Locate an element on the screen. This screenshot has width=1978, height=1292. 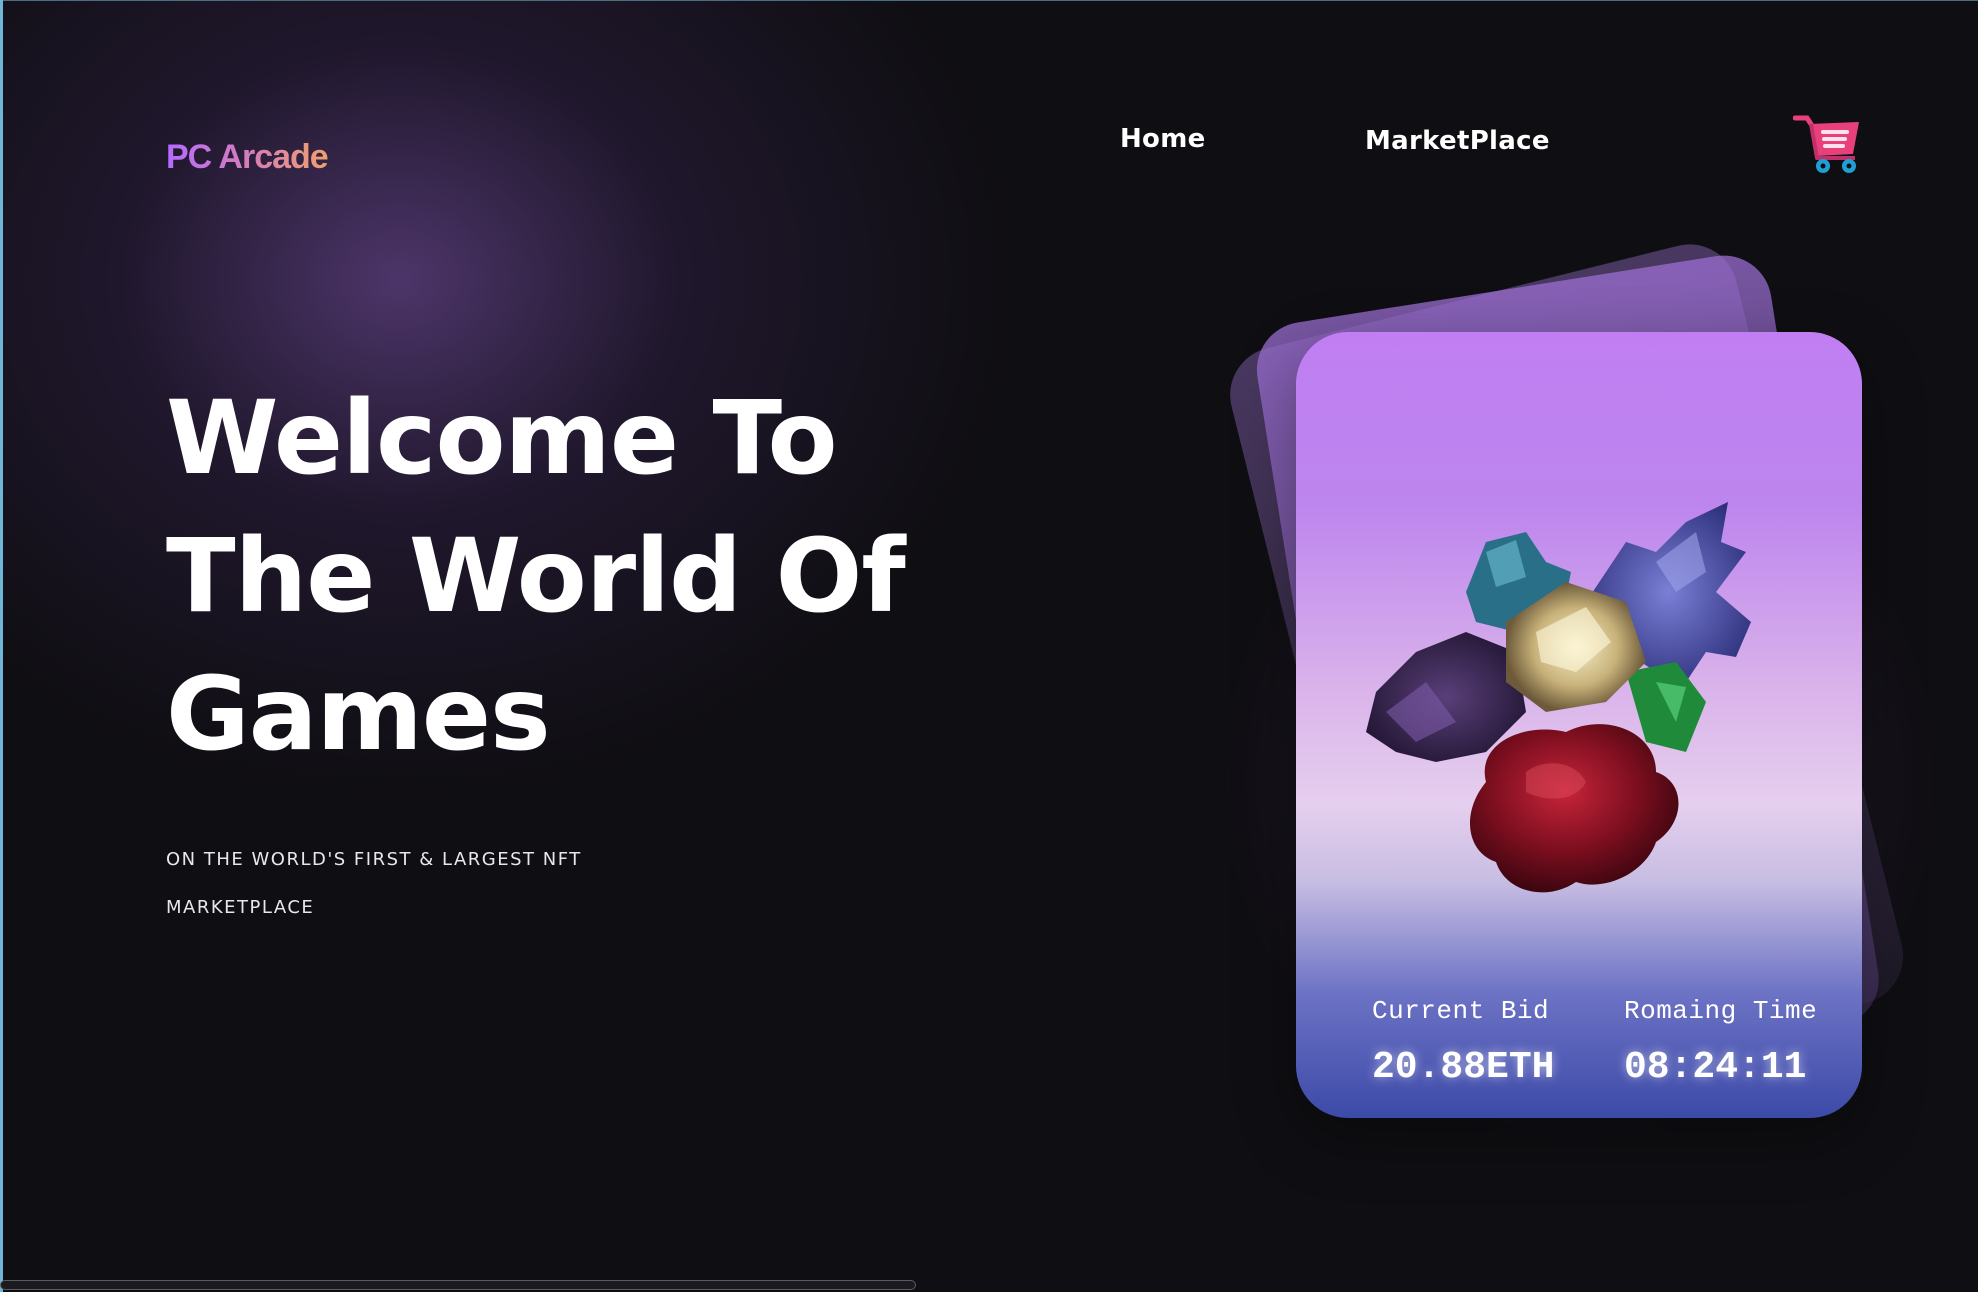
horizontal-scrollbar is located at coordinates (458, 1285).